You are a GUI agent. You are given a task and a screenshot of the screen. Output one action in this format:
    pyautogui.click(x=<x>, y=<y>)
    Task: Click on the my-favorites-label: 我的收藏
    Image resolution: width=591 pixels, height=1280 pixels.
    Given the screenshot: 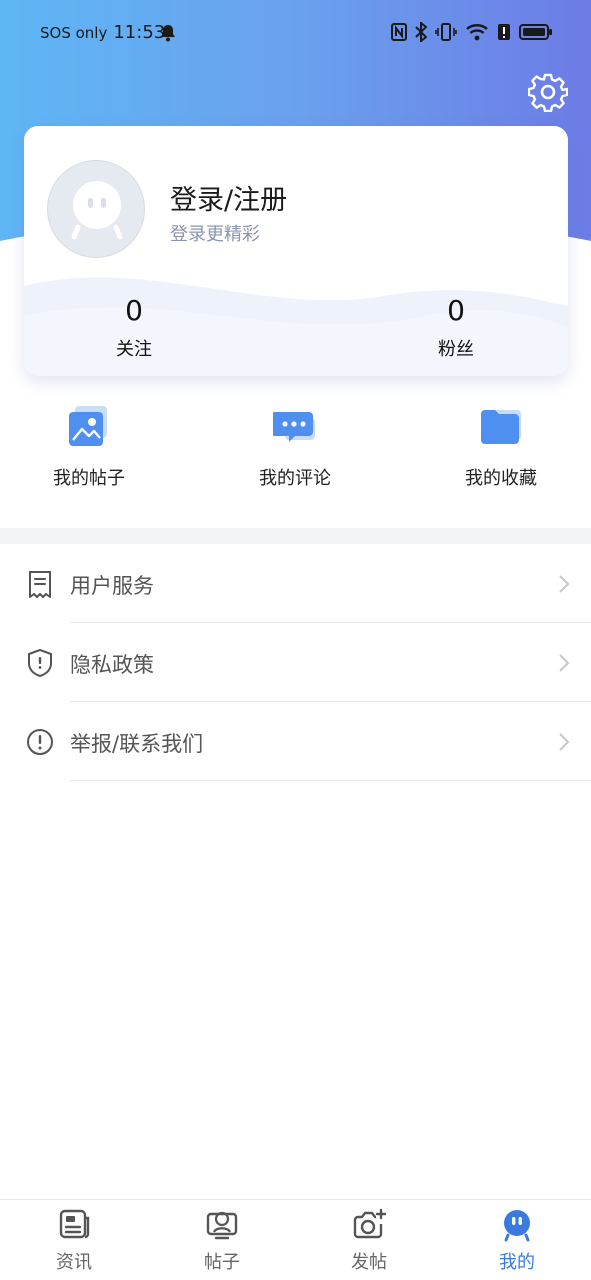 What is the action you would take?
    pyautogui.click(x=501, y=478)
    